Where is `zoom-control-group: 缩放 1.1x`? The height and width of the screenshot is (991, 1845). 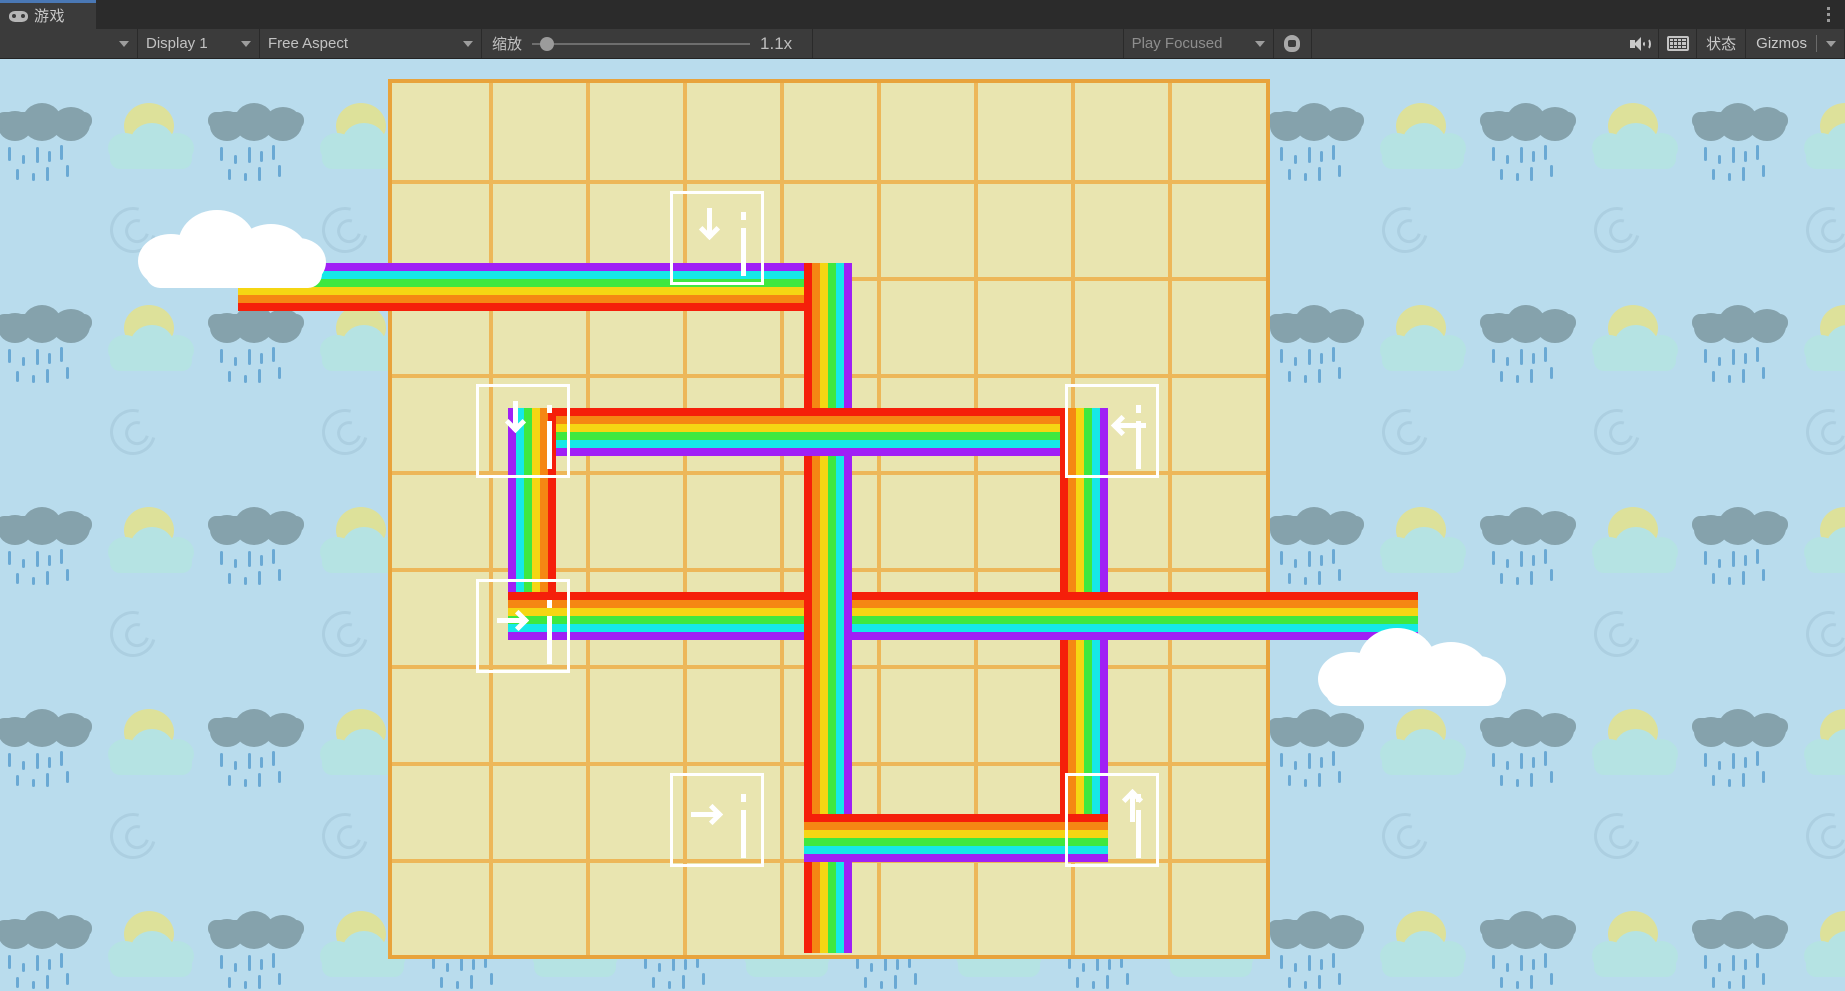 zoom-control-group: 缩放 1.1x is located at coordinates (648, 43).